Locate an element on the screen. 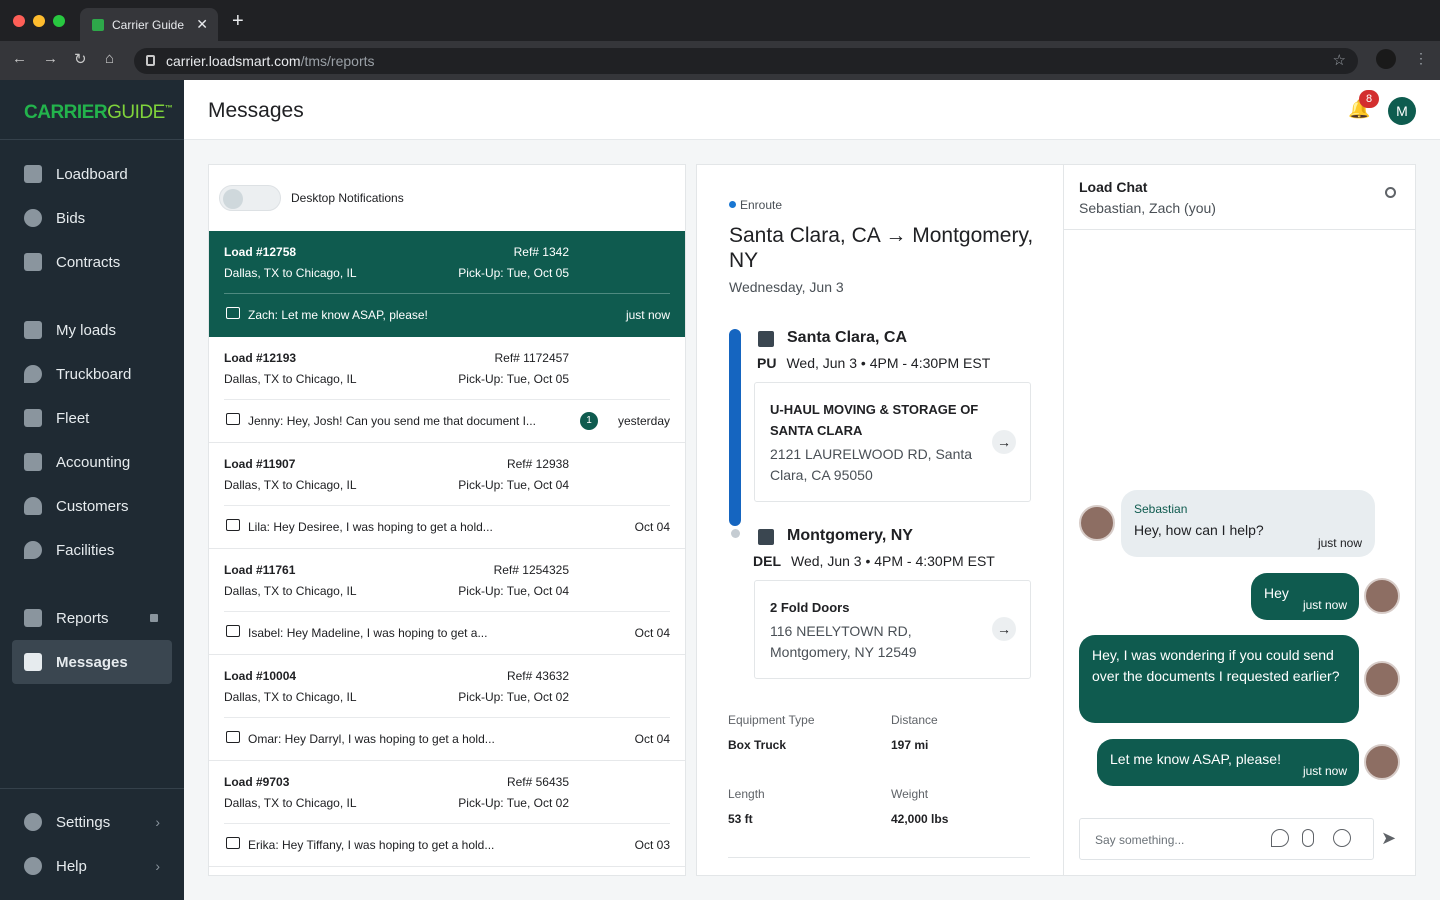  url-path: /tms/reports is located at coordinates (337, 61).